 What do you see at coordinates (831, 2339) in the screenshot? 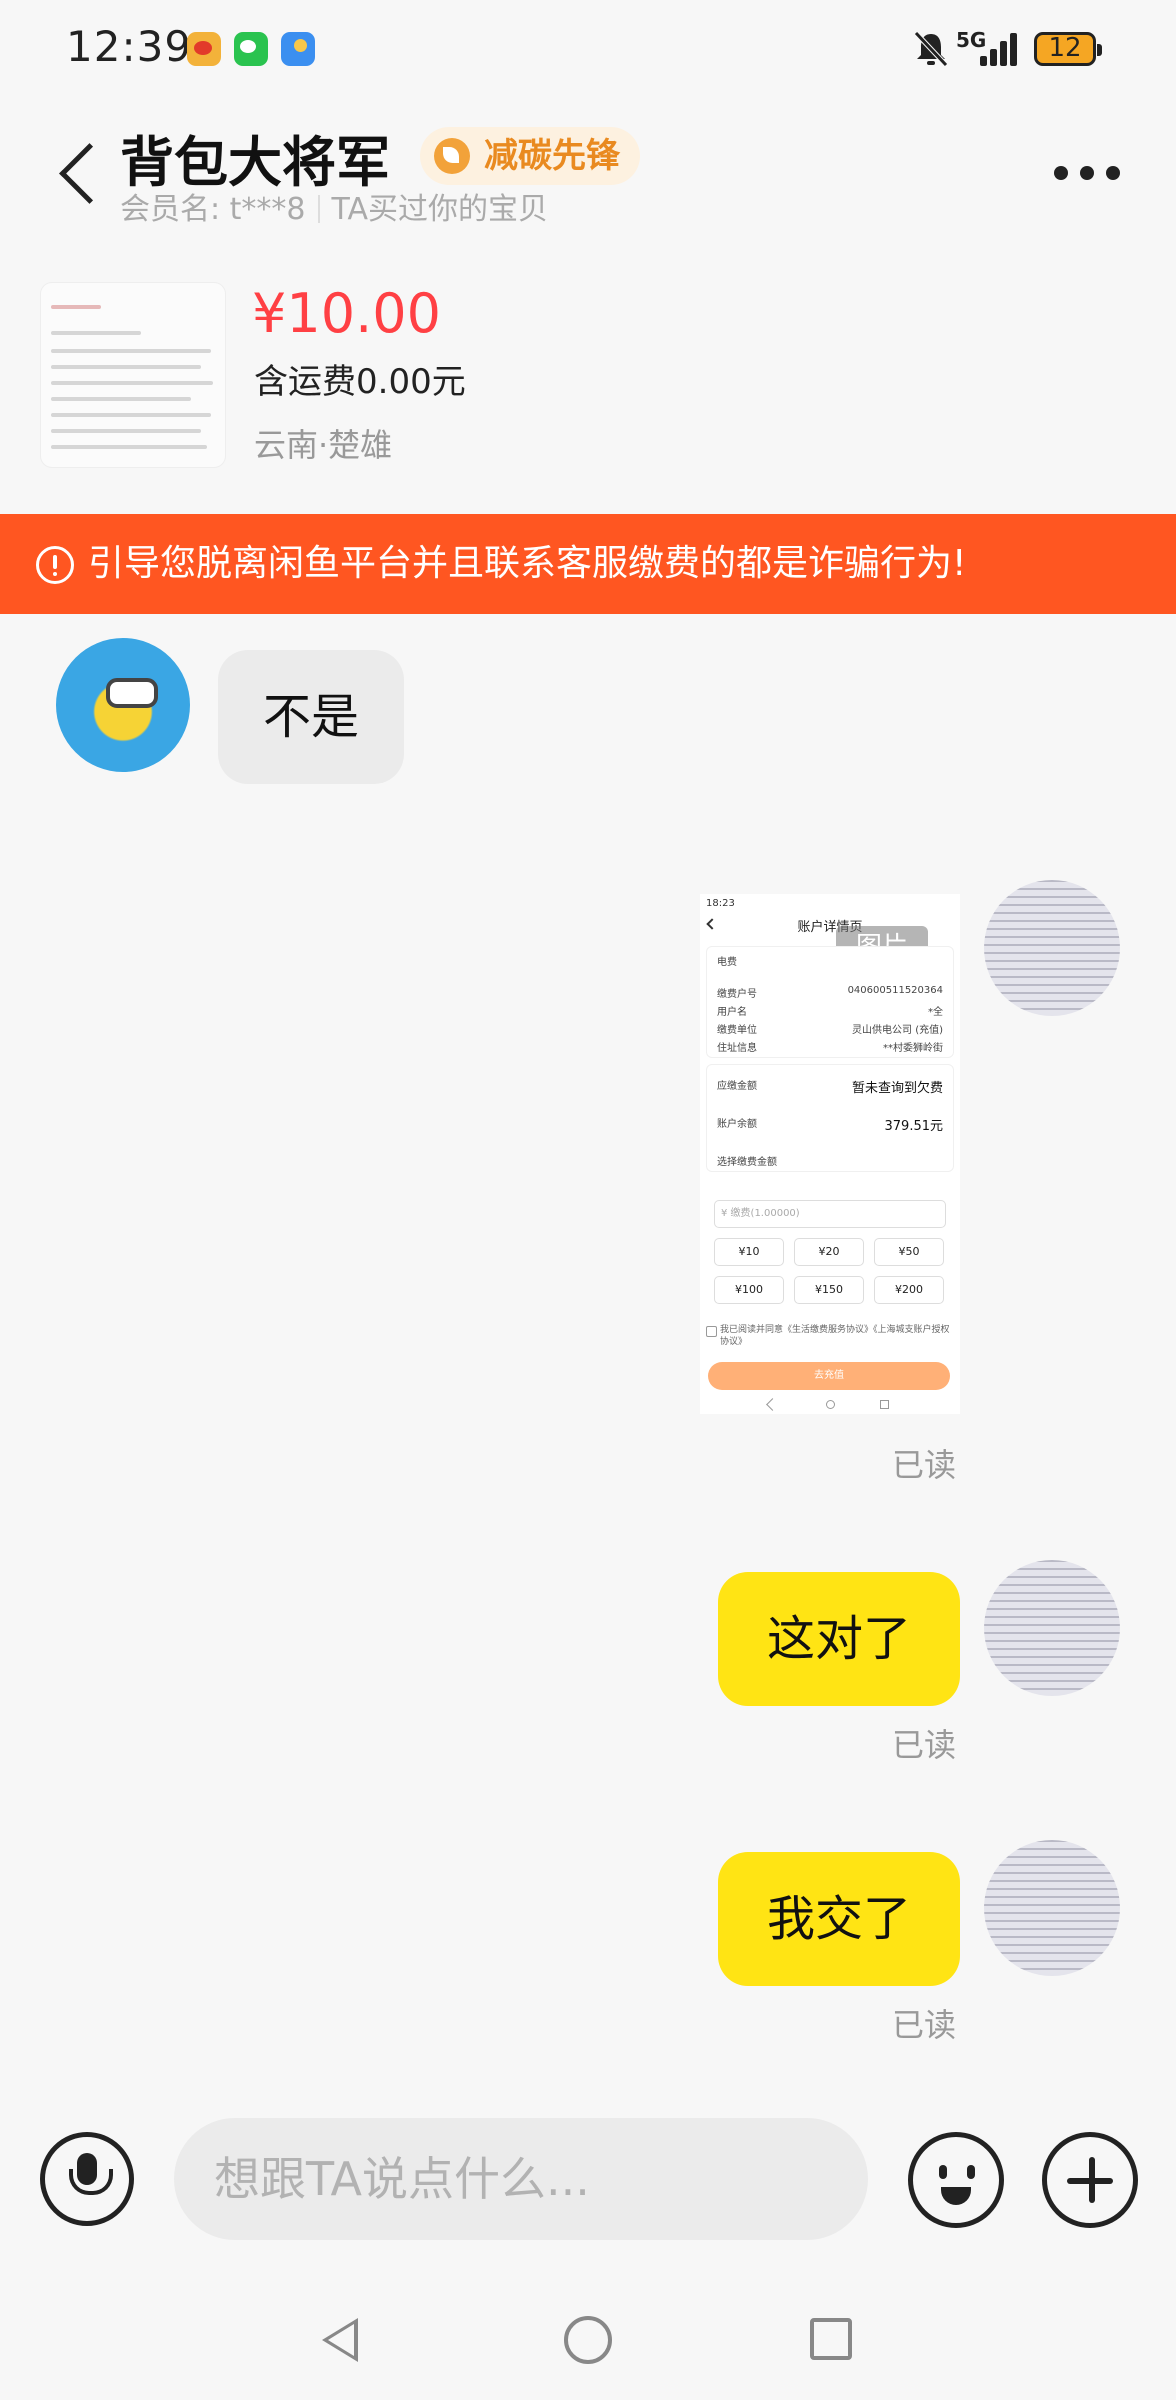
I see `system-recents-button` at bounding box center [831, 2339].